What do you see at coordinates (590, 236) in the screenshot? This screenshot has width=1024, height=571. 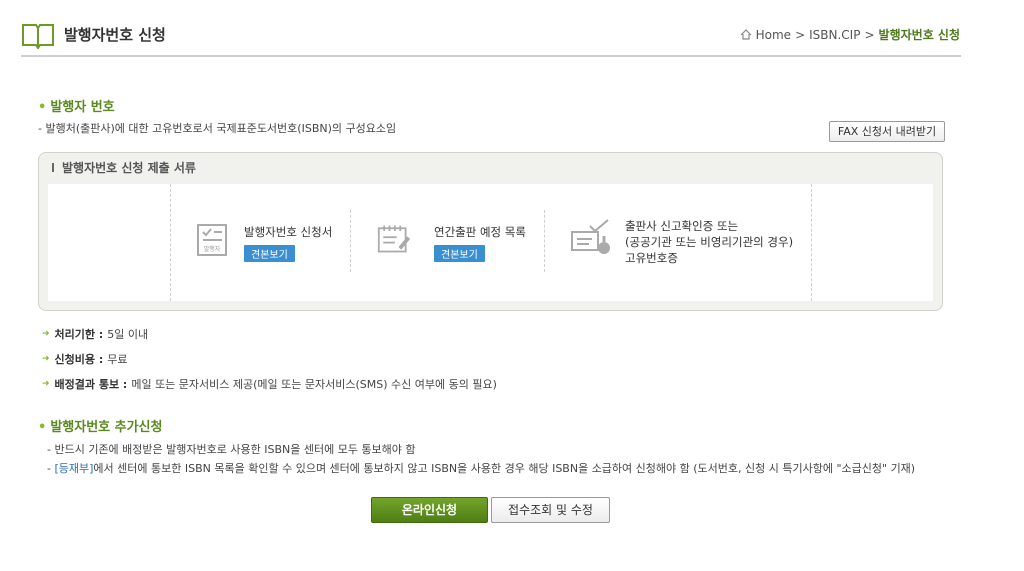 I see `certificate-stamp-icon` at bounding box center [590, 236].